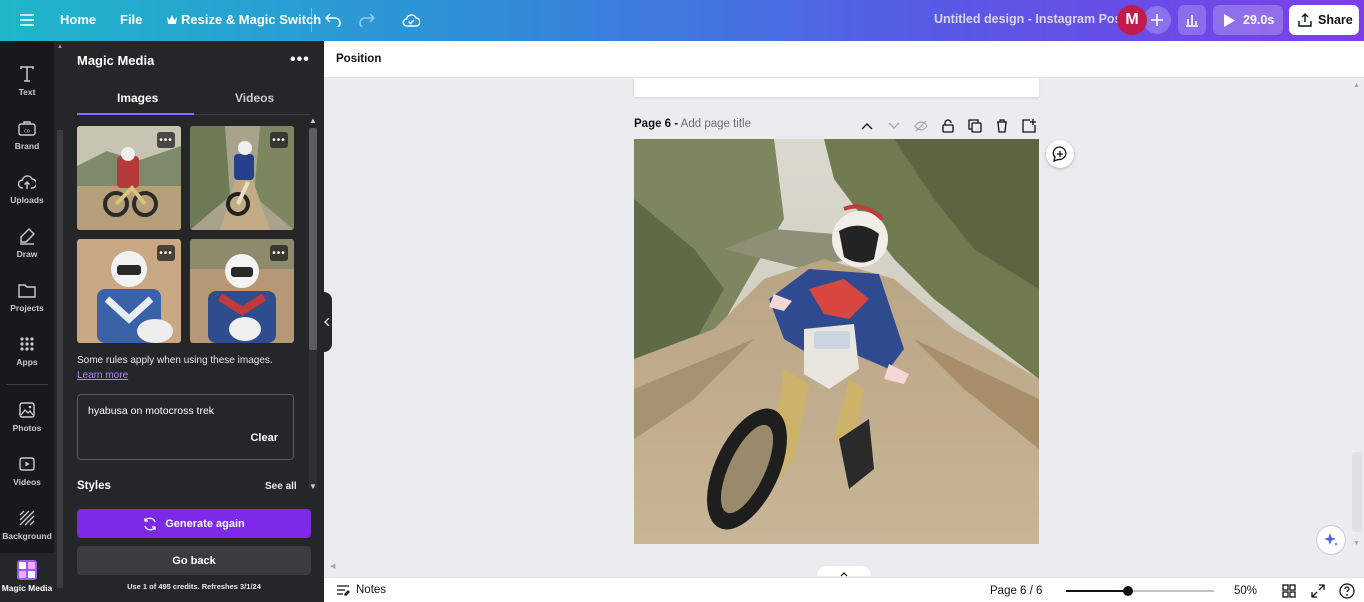 The width and height of the screenshot is (1364, 602). What do you see at coordinates (27, 290) in the screenshot?
I see `folder-icon` at bounding box center [27, 290].